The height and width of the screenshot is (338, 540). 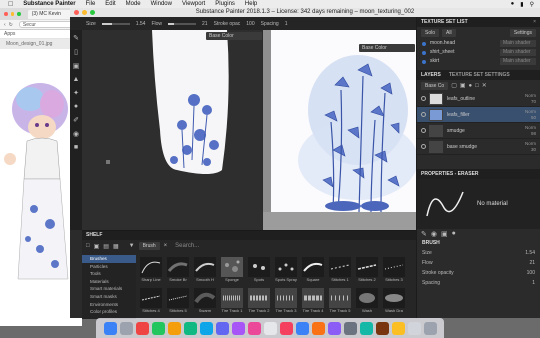 I want to click on paint-brush-icon: ✎, so click(x=76, y=38).